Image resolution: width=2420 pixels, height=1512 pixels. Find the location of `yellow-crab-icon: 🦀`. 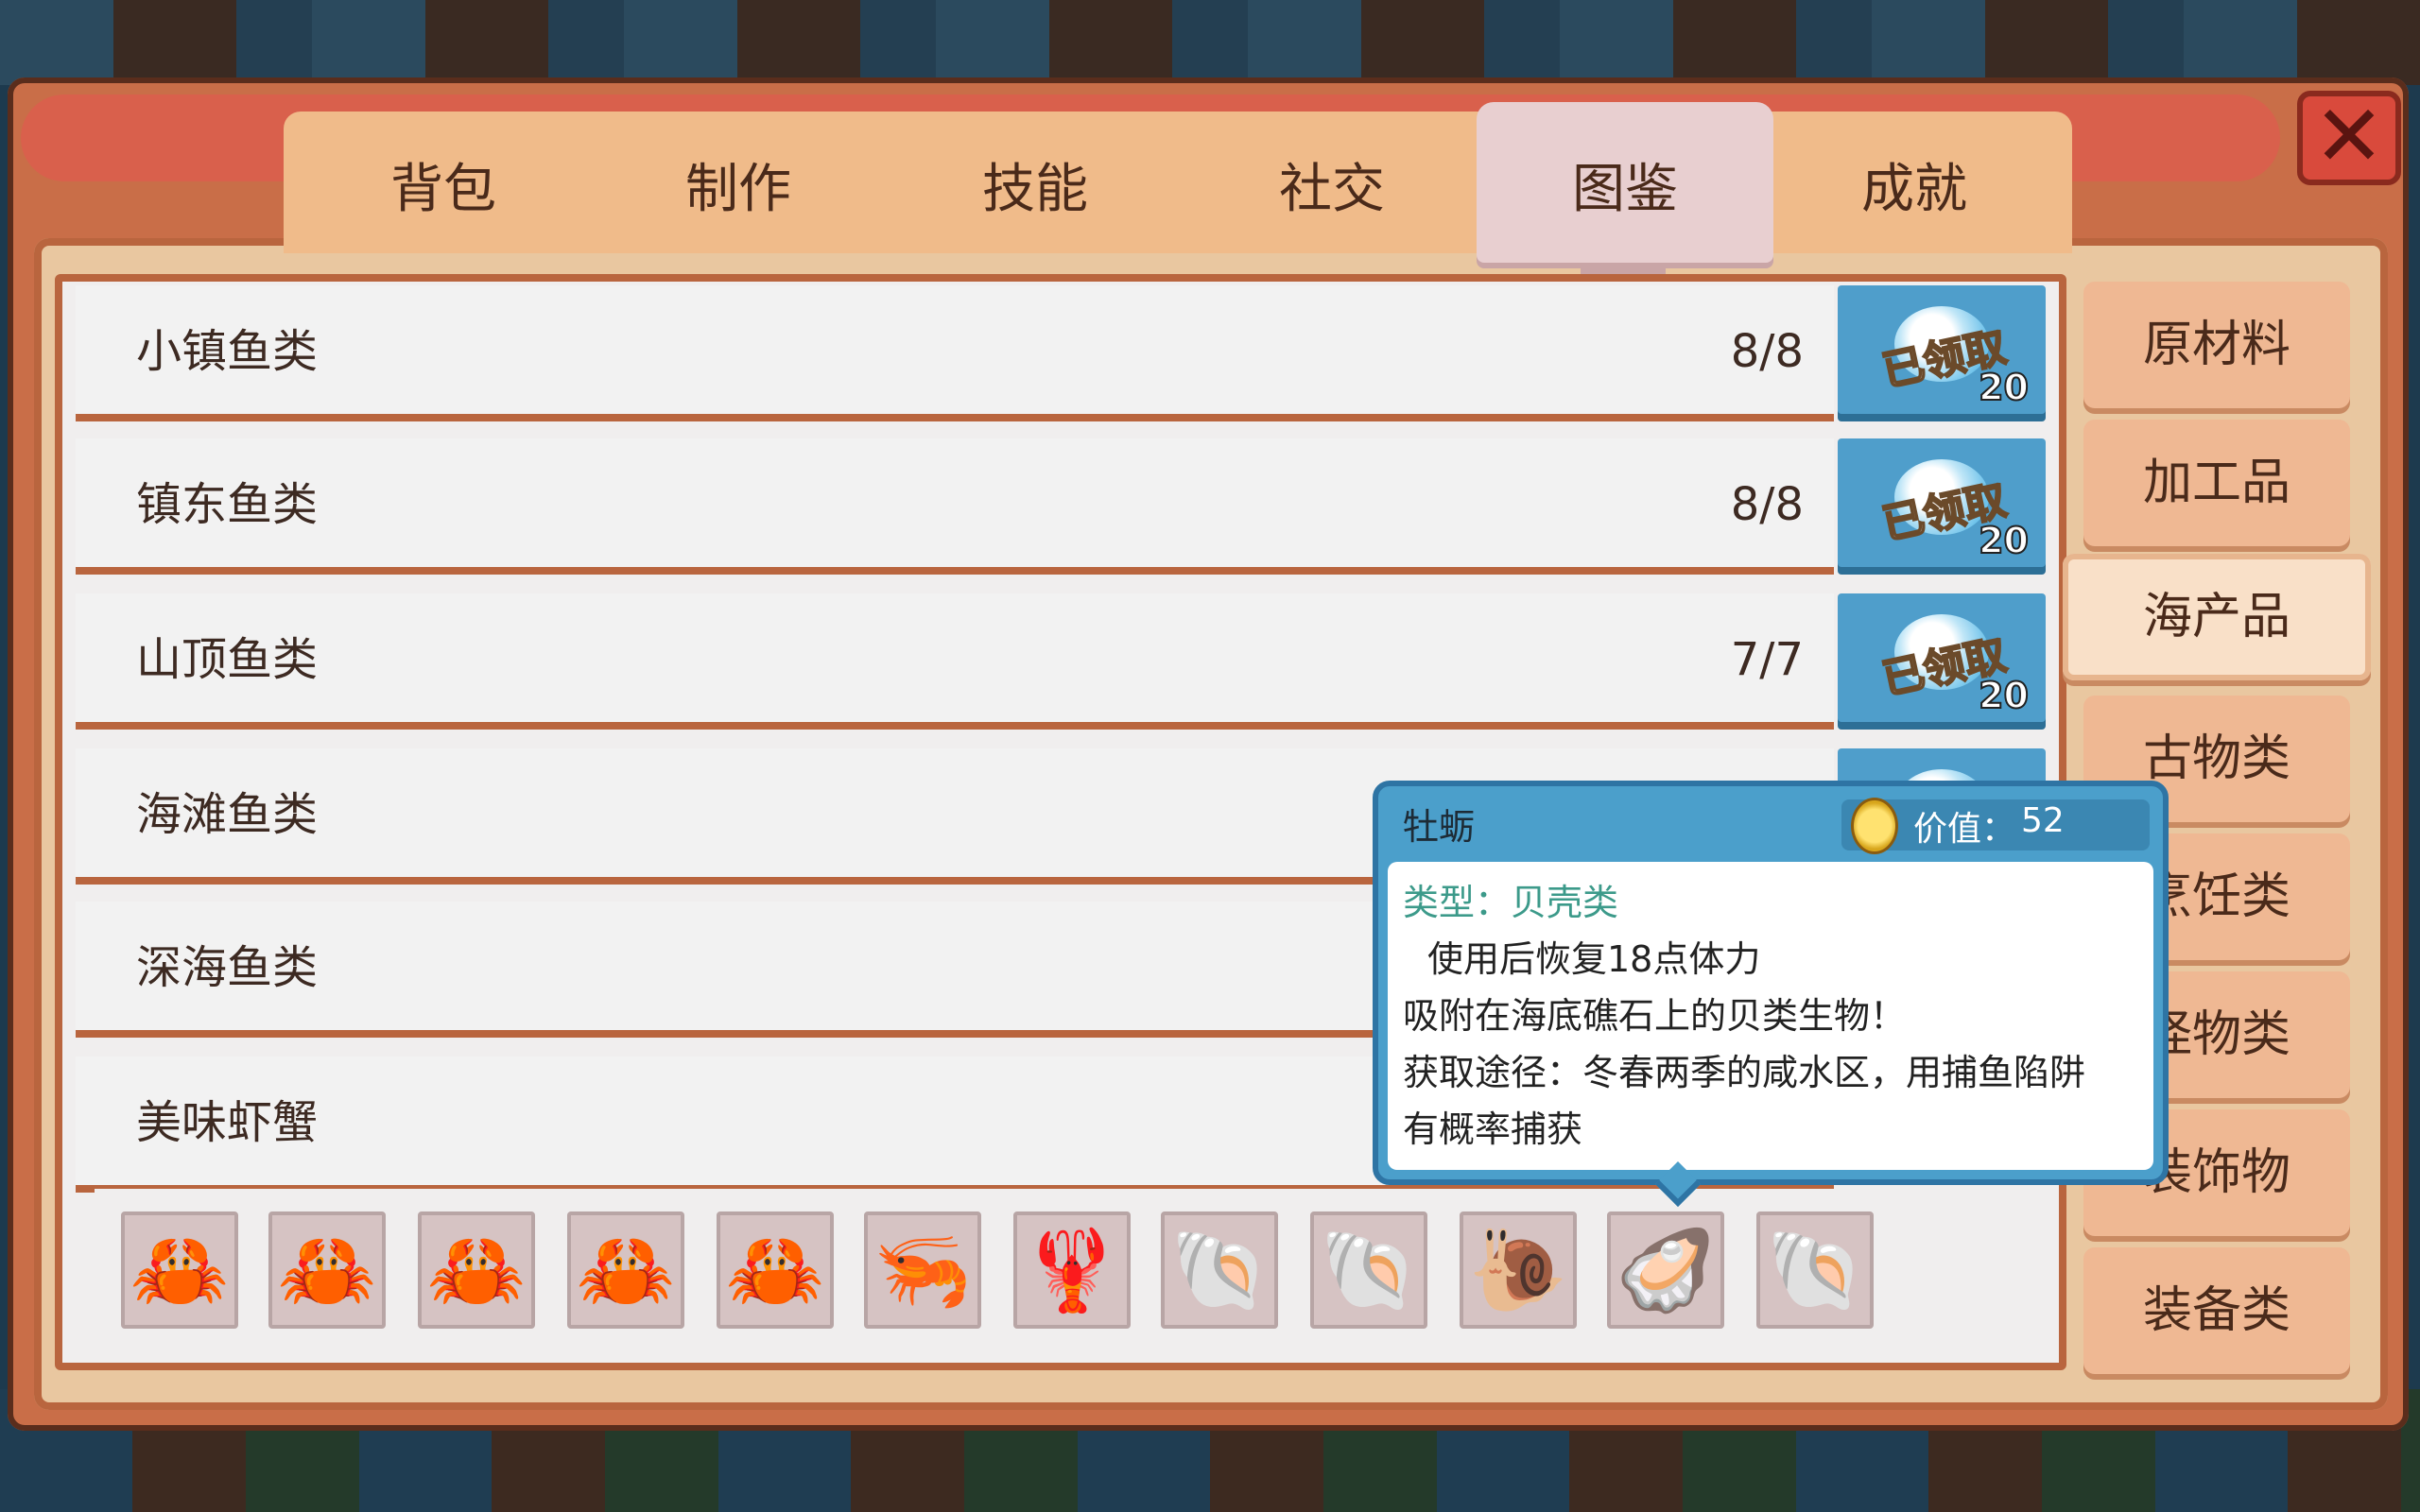

yellow-crab-icon: 🦀 is located at coordinates (327, 1270).